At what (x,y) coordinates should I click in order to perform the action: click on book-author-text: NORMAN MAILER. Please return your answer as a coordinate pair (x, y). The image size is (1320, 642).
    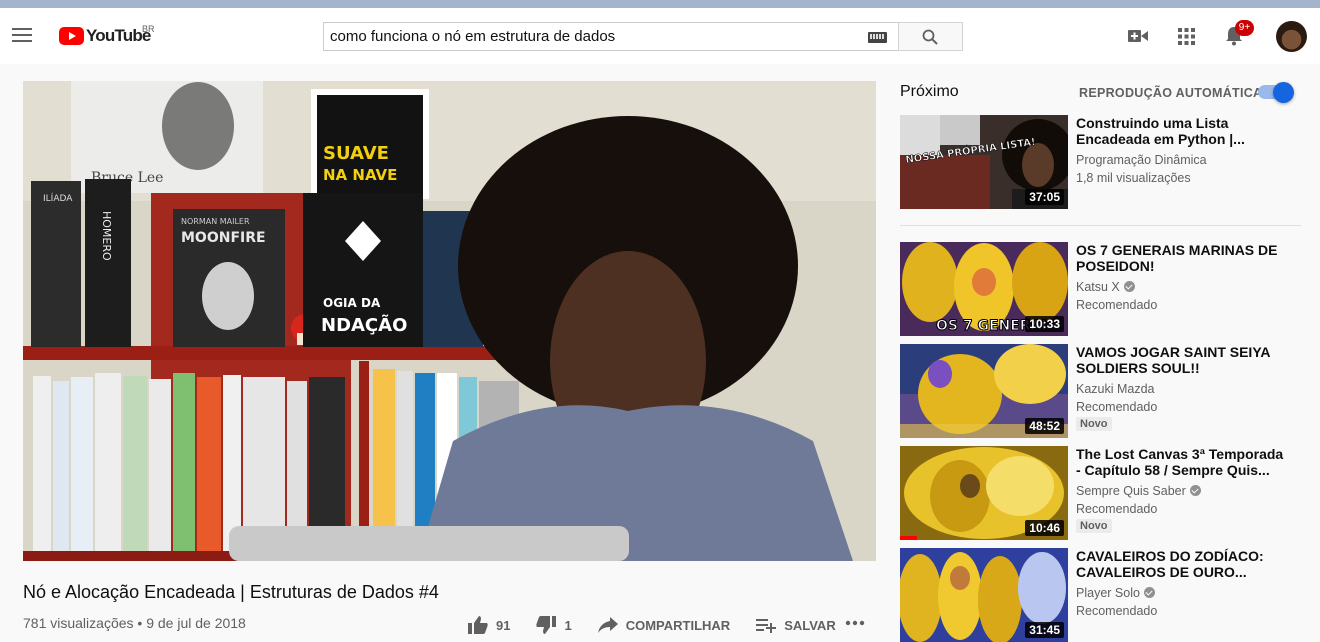
    Looking at the image, I should click on (215, 221).